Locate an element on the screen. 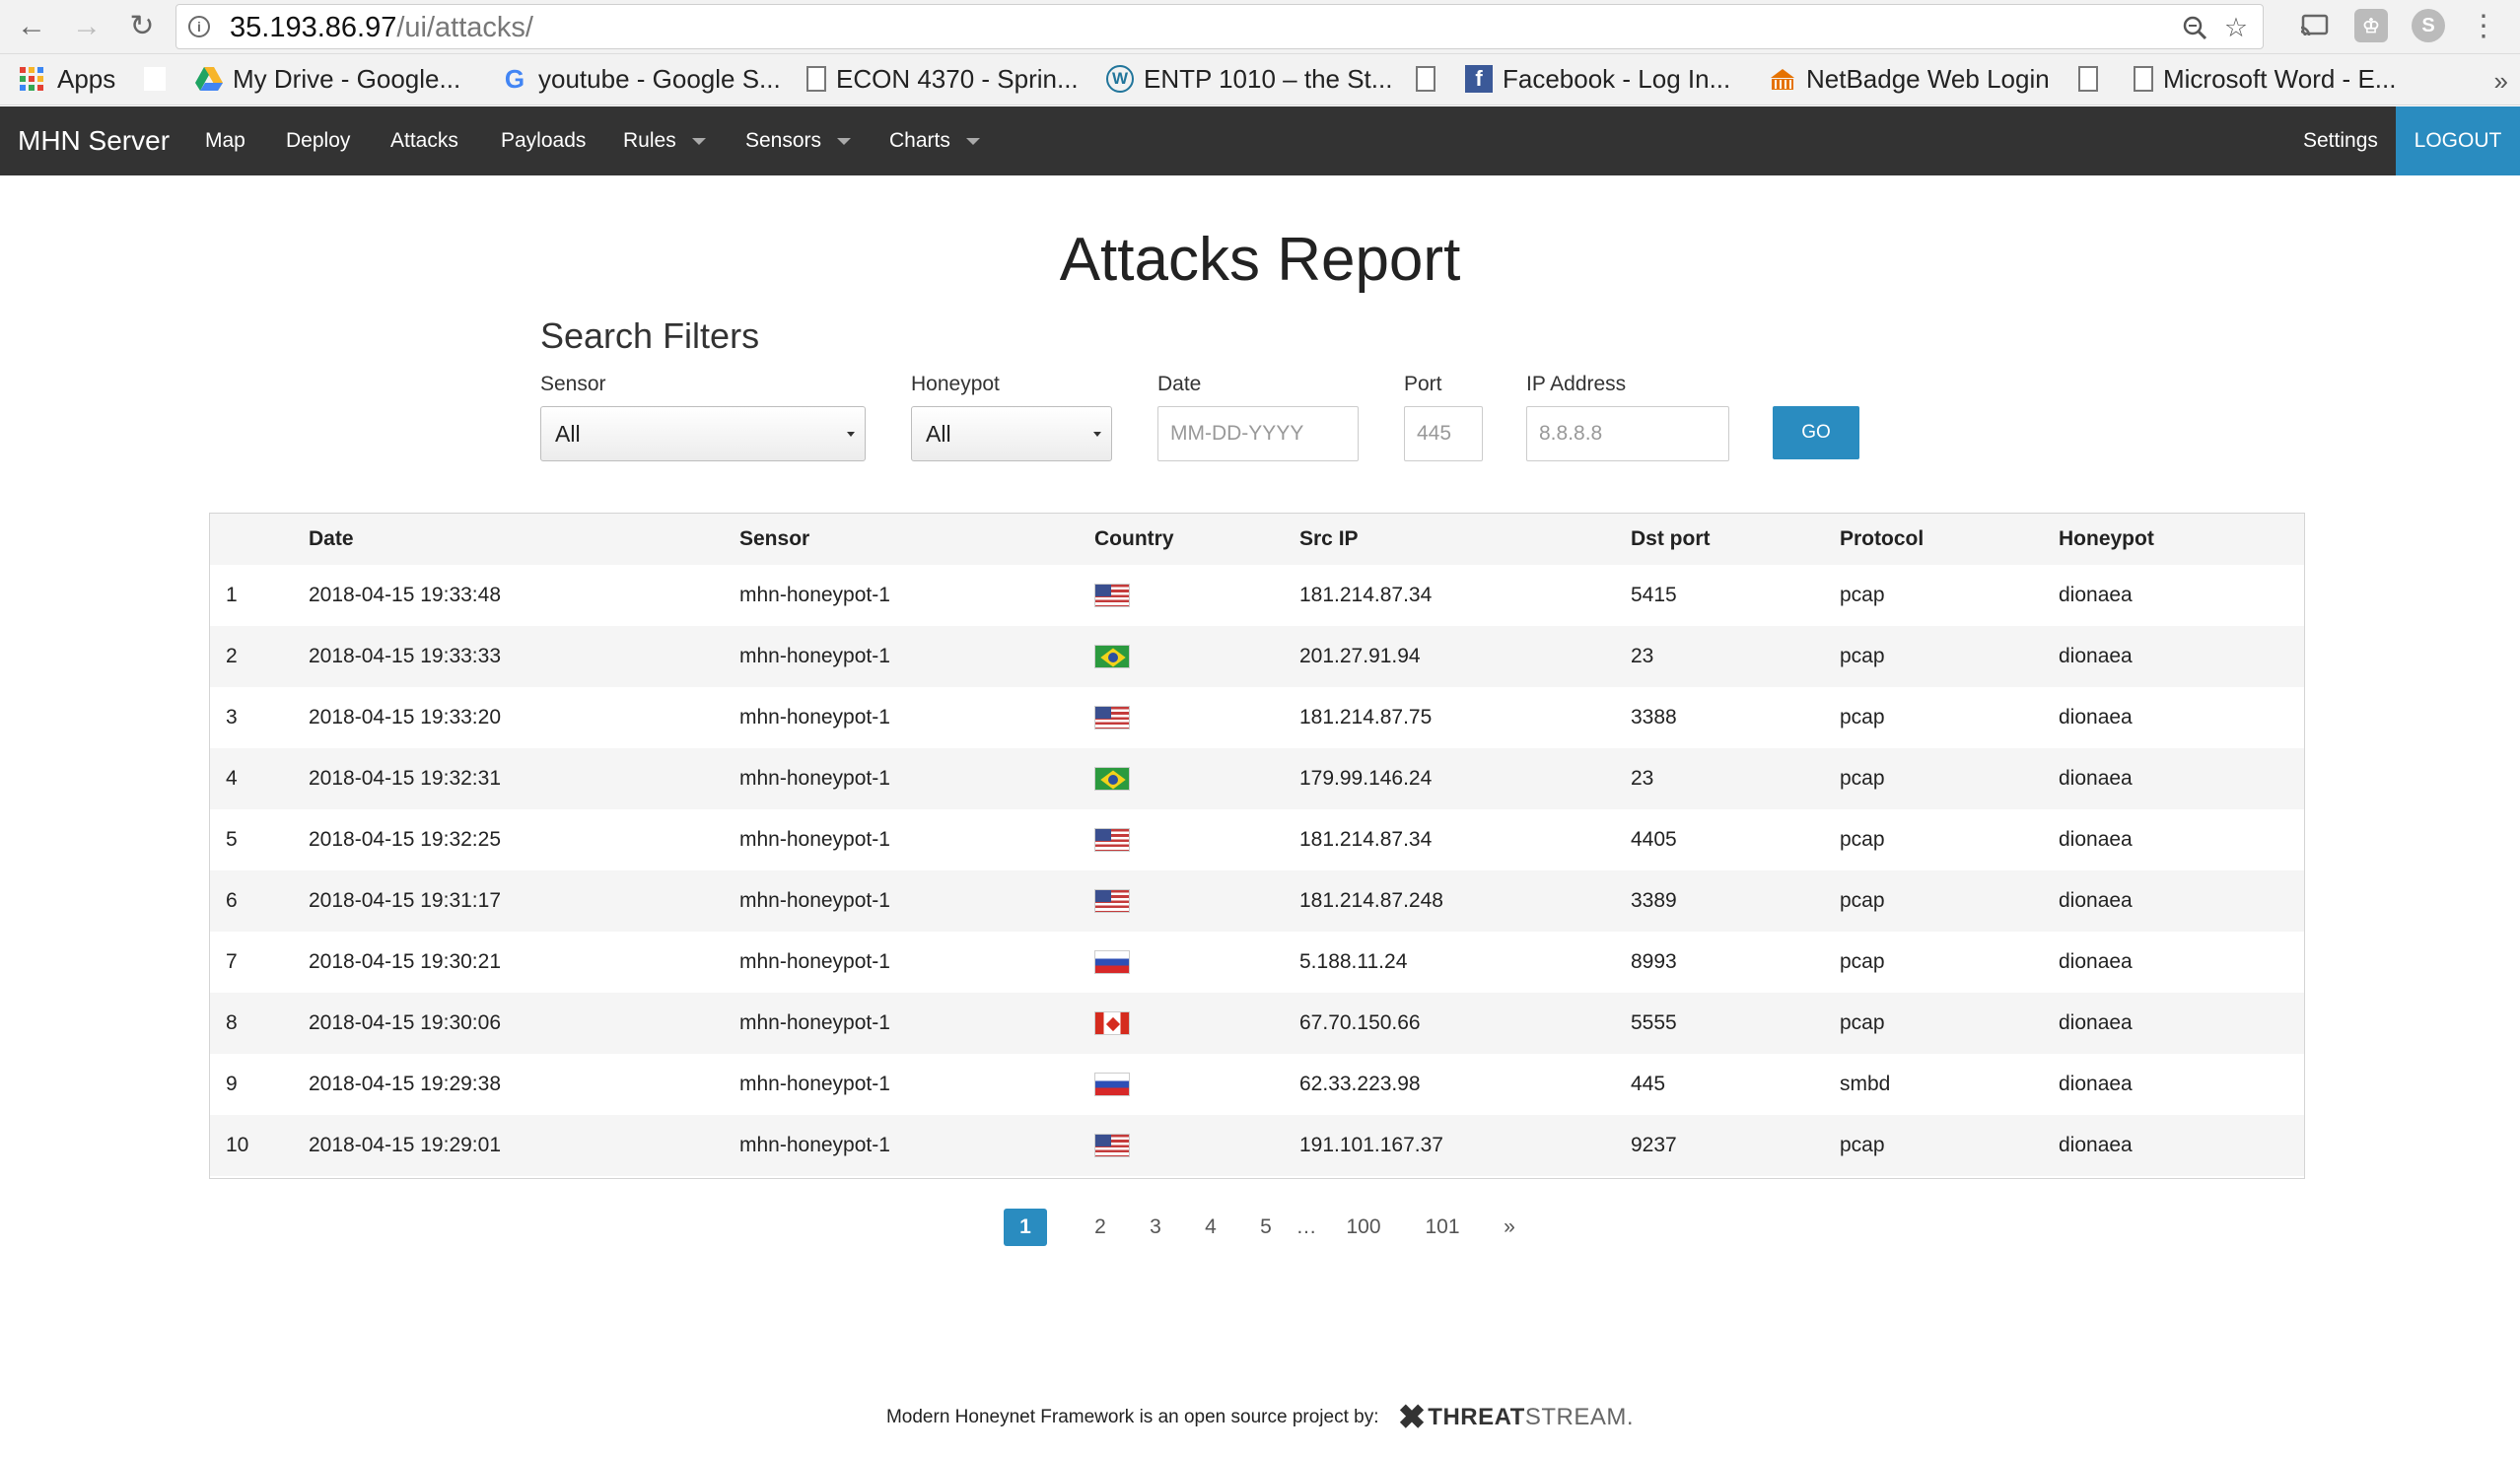 The height and width of the screenshot is (1457, 2520). threatstream-logo: ✖ THREAT STREAM. is located at coordinates (1516, 1418).